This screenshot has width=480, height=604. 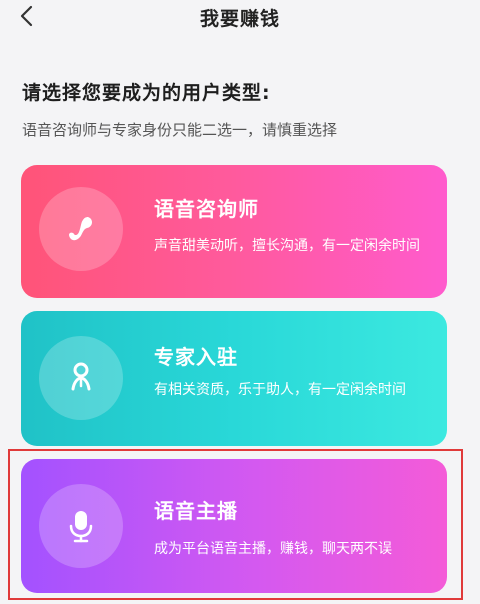 I want to click on section-heading: 请选择您要成为的用户类型:, so click(x=146, y=93).